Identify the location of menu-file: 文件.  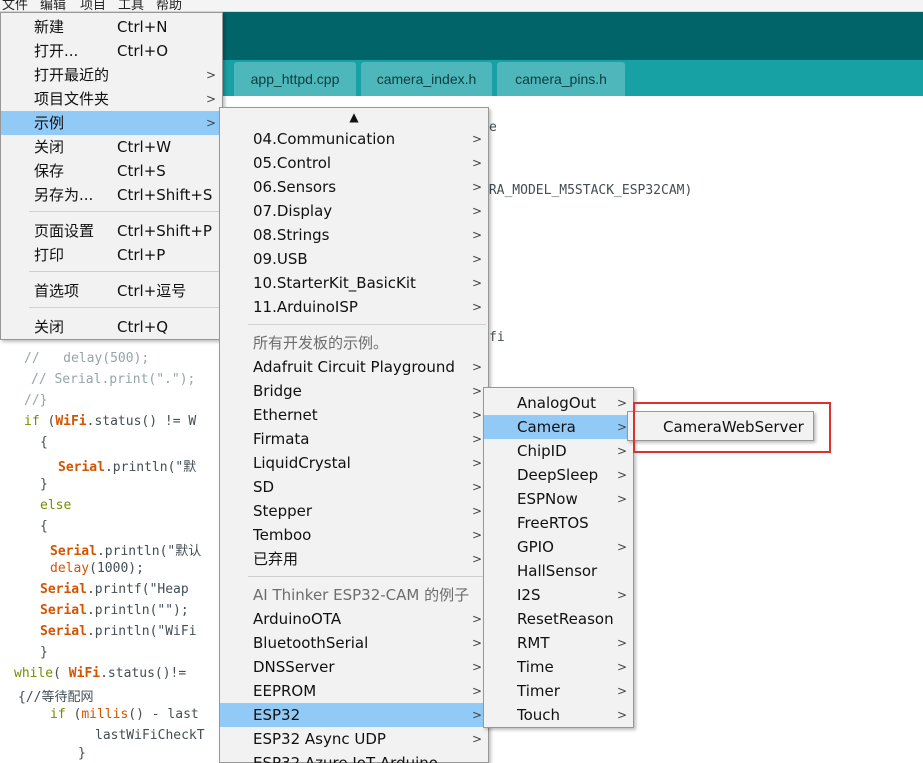
(15, 5).